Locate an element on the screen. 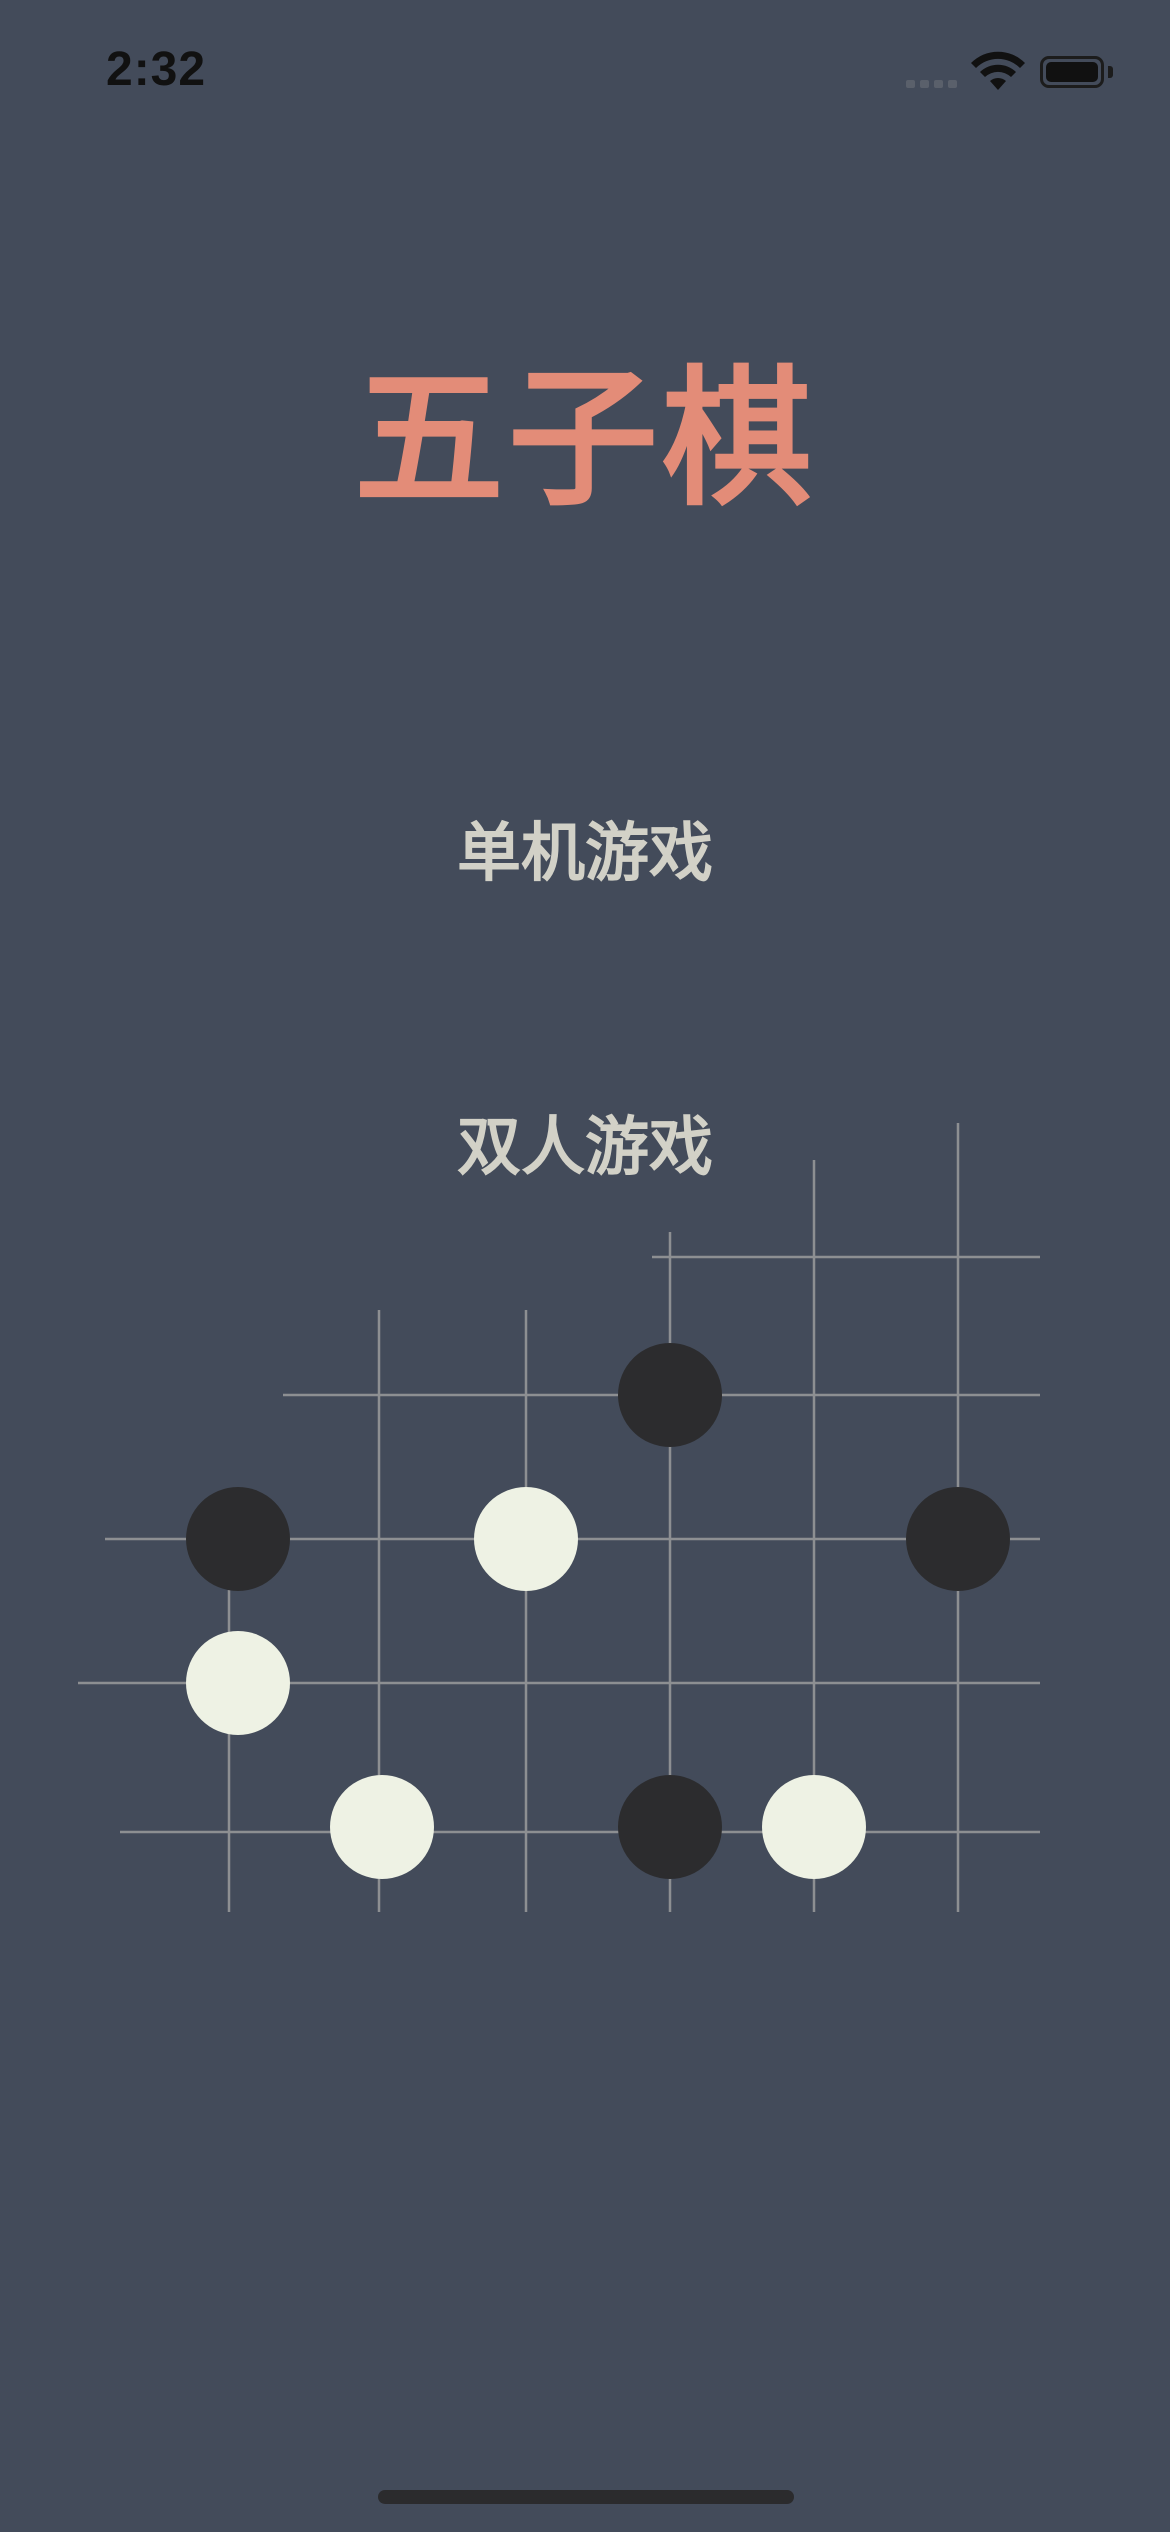 The width and height of the screenshot is (1170, 2532). status-bar-time: 2:32 is located at coordinates (156, 69).